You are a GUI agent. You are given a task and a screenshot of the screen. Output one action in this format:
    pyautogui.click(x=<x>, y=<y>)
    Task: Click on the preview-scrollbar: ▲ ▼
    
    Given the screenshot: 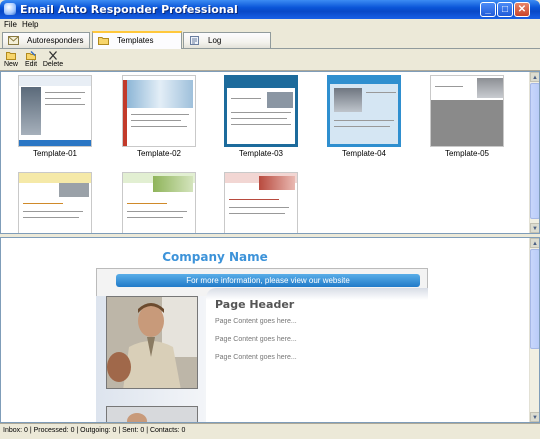 What is the action you would take?
    pyautogui.click(x=534, y=330)
    